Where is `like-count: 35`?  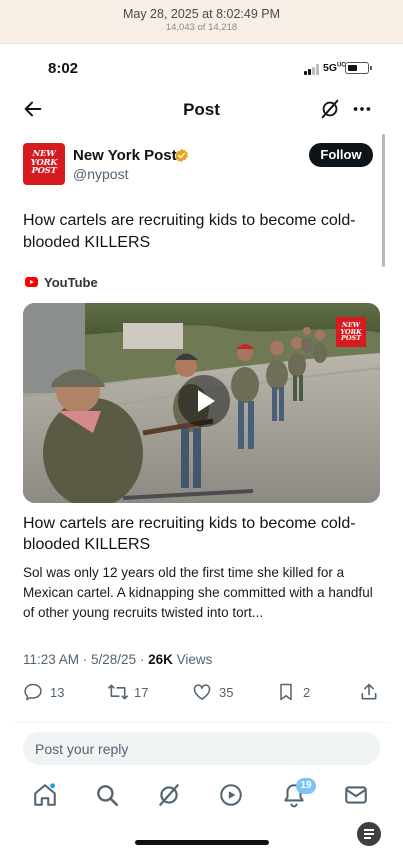 like-count: 35 is located at coordinates (226, 692).